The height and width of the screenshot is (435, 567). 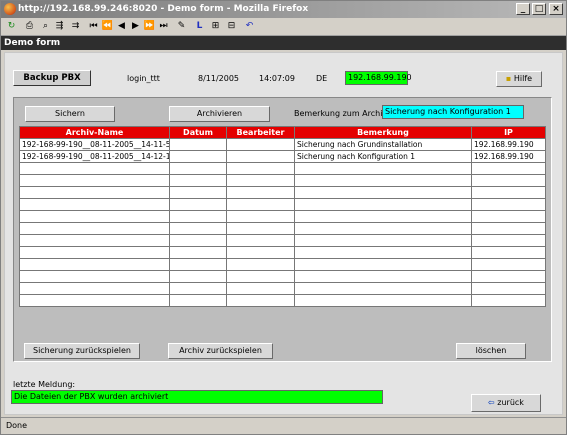 What do you see at coordinates (231, 26) in the screenshot?
I see `append-row-icon: ⊟` at bounding box center [231, 26].